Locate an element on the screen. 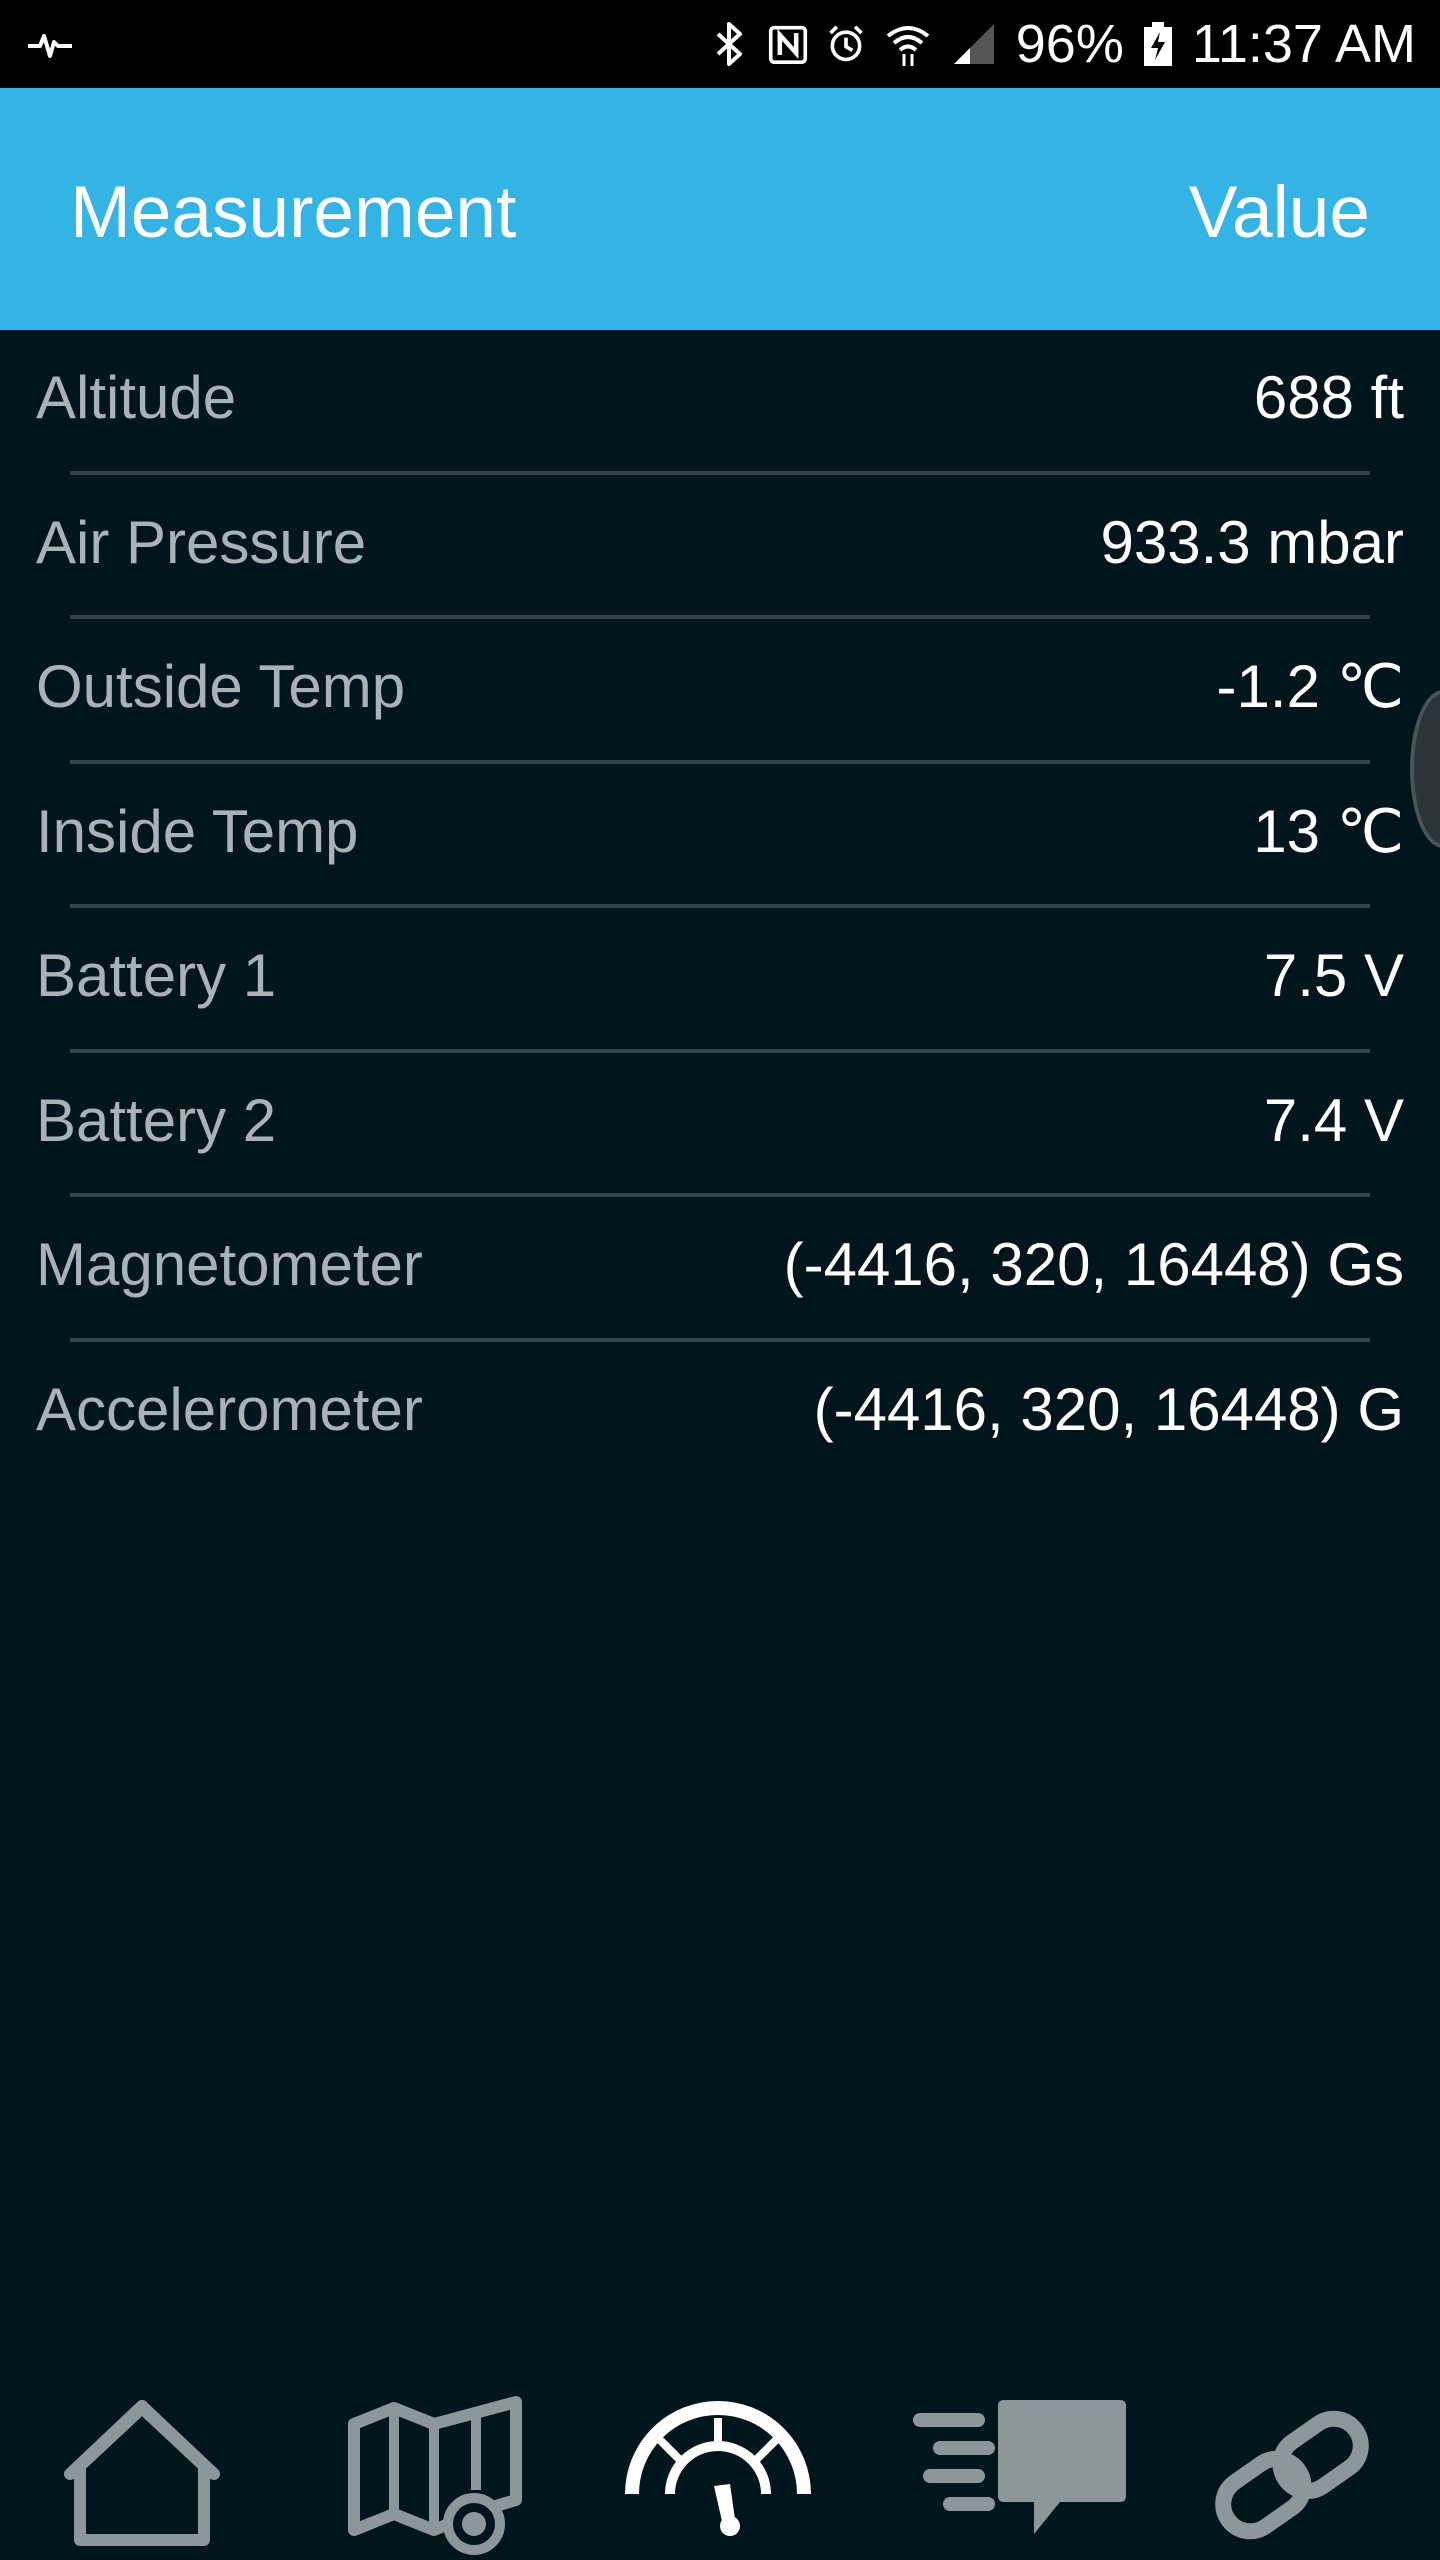  measurement-label: Magnetometer is located at coordinates (229, 1264).